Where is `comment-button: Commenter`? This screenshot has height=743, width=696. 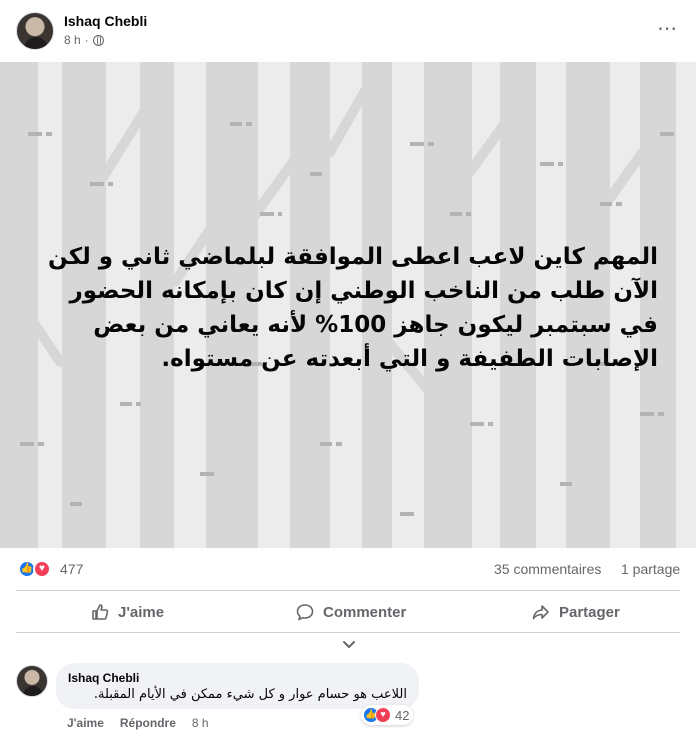 comment-button: Commenter is located at coordinates (350, 612).